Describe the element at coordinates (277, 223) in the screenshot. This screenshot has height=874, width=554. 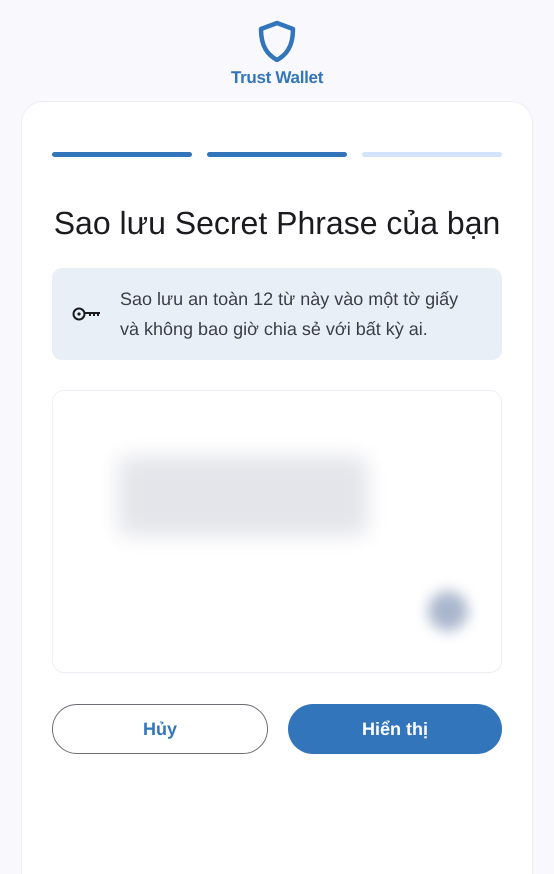
I see `page-title: Sao lưu Secret Phrase của bạn` at that location.